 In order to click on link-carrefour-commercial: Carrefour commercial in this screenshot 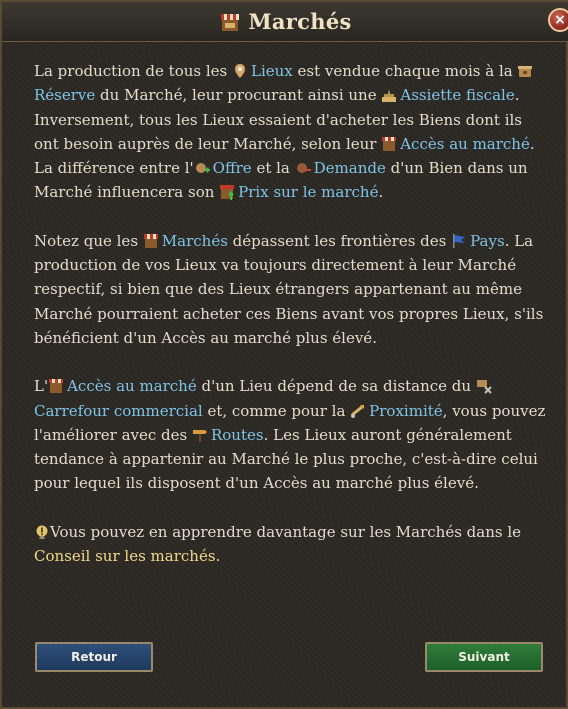, I will do `click(118, 411)`.